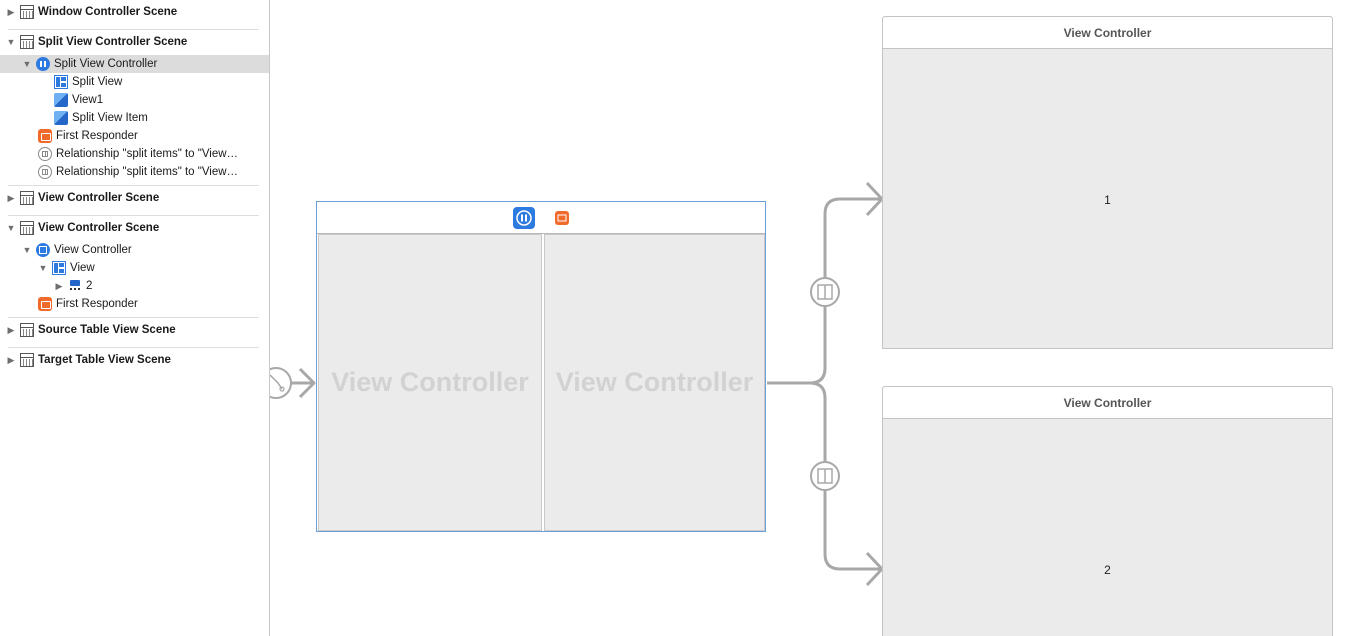  I want to click on outline-row-view1: View1, so click(134, 100).